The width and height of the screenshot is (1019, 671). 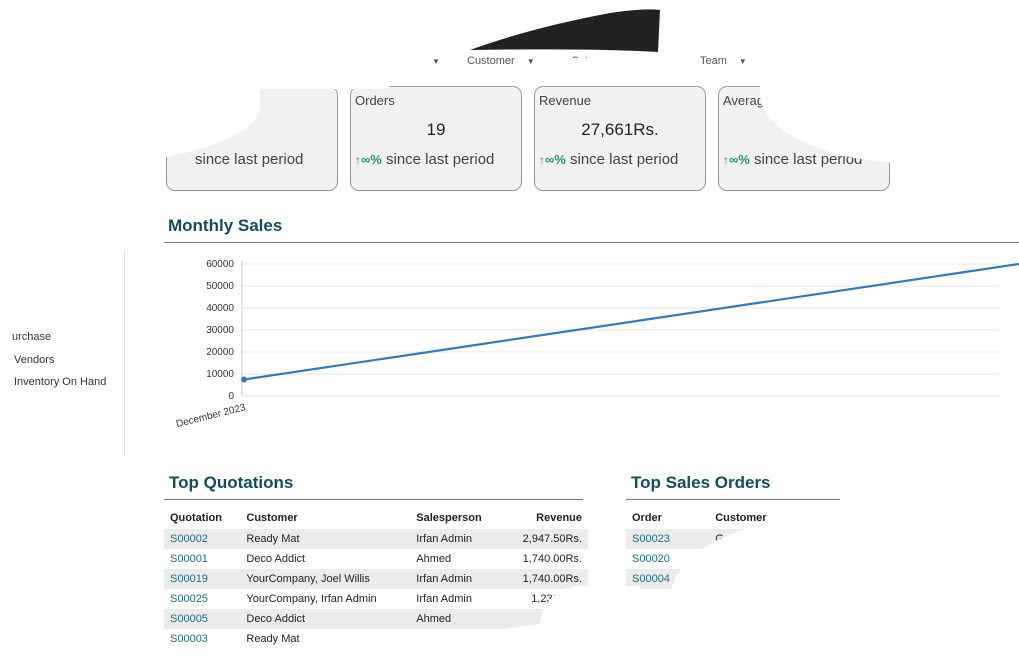 What do you see at coordinates (225, 225) in the screenshot?
I see `monthly-sales-title: Monthly Sales` at bounding box center [225, 225].